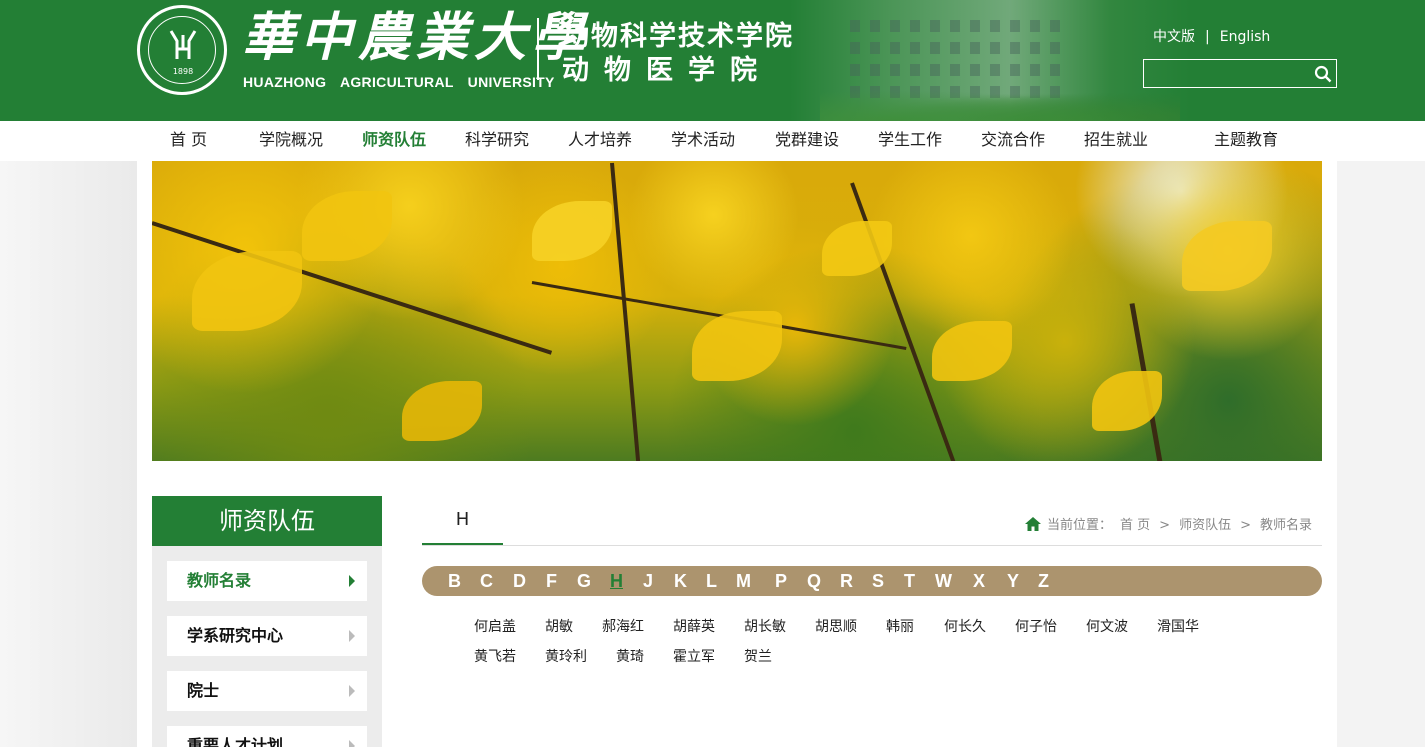  Describe the element at coordinates (1013, 141) in the screenshot. I see `nav-item-exchange: 交流合作` at that location.